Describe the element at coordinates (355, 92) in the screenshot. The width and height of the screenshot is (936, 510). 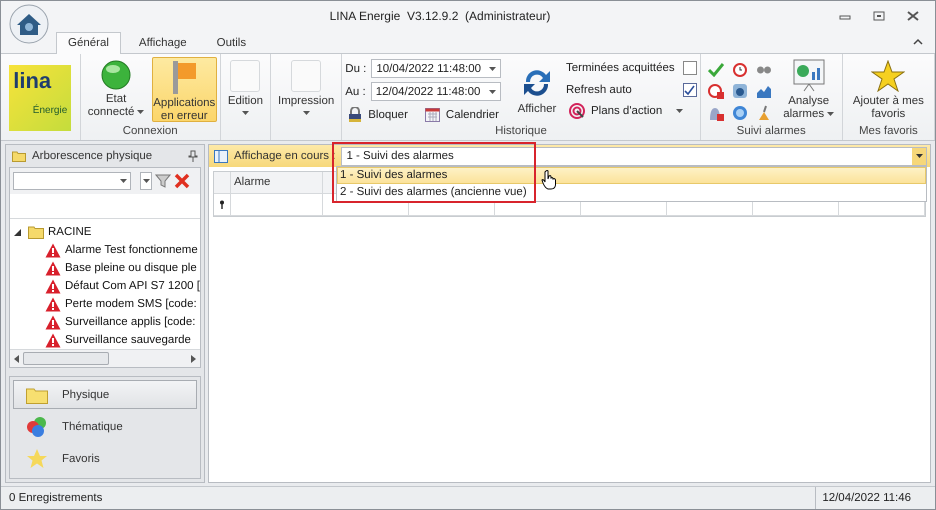
I see `to-label: Au :` at that location.